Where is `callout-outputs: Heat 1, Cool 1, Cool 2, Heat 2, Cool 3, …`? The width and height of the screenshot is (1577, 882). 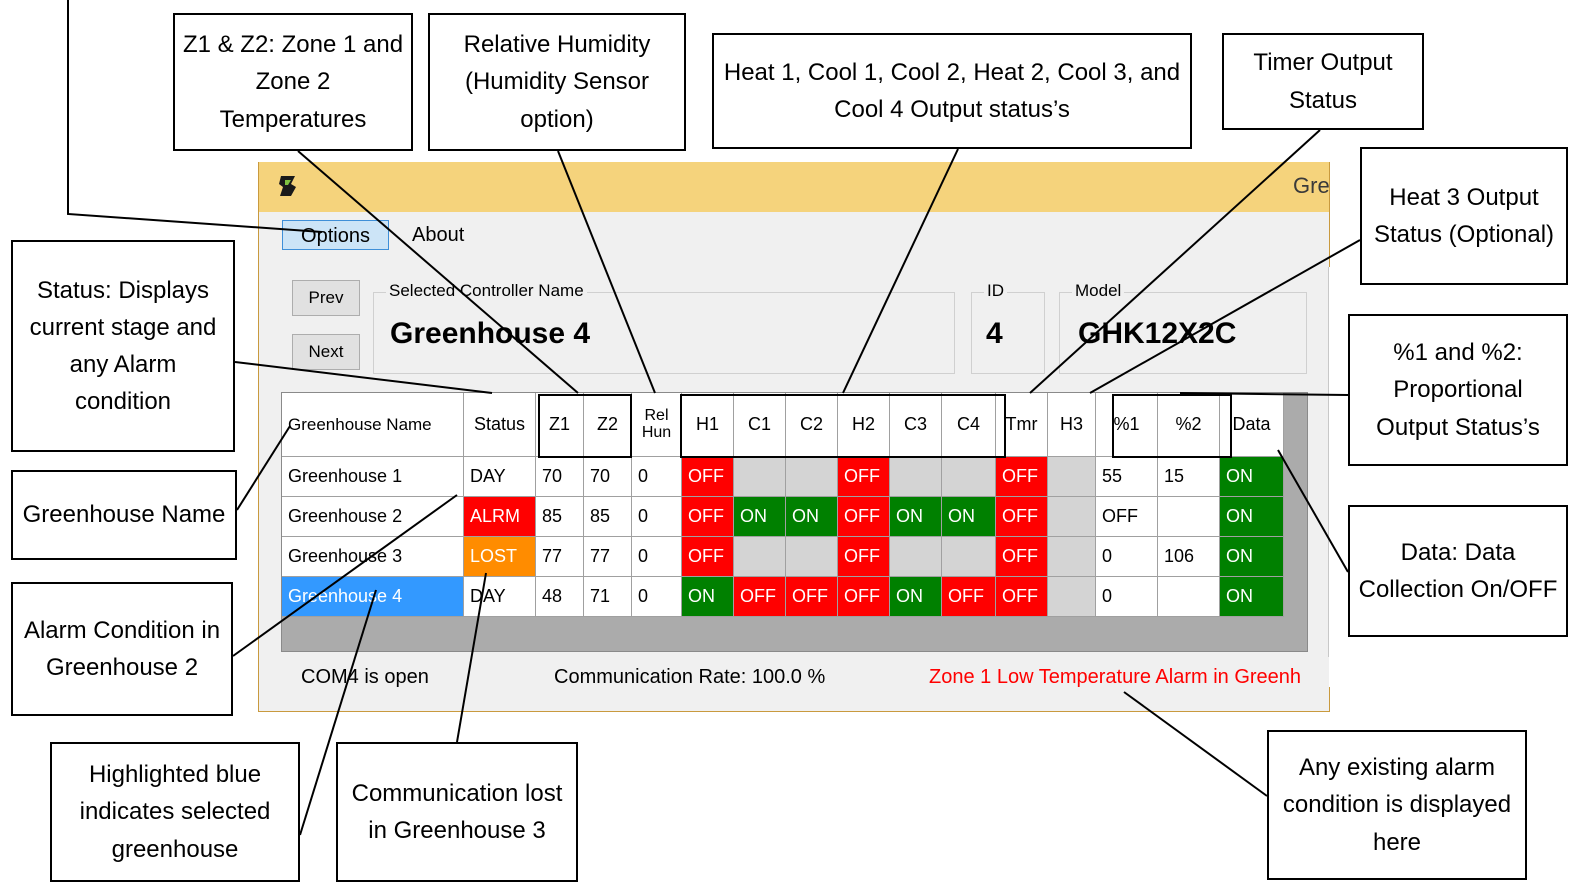
callout-outputs: Heat 1, Cool 1, Cool 2, Heat 2, Cool 3, … is located at coordinates (952, 91).